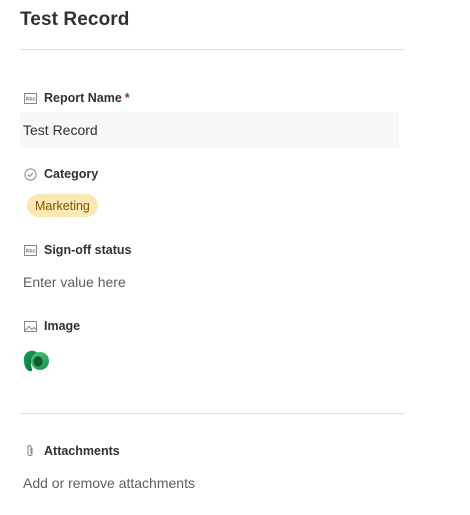  Describe the element at coordinates (71, 174) in the screenshot. I see `category-label-text: Category` at that location.